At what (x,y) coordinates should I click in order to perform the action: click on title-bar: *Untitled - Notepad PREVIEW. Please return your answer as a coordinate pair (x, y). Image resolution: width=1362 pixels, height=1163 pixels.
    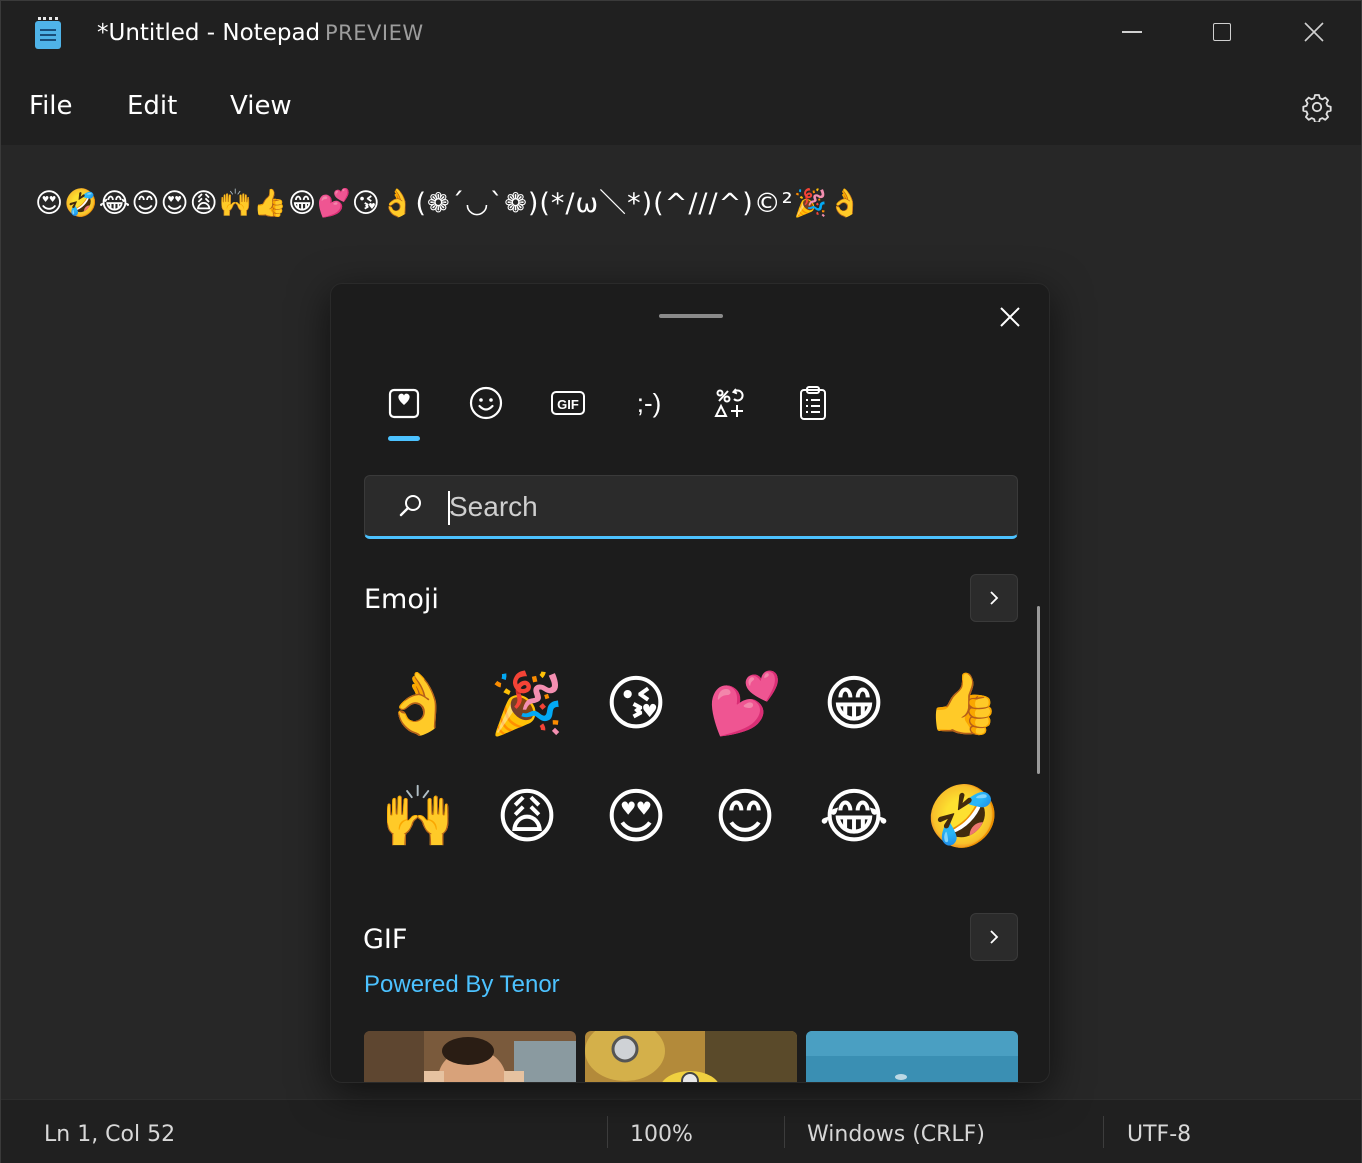
    Looking at the image, I should click on (681, 34).